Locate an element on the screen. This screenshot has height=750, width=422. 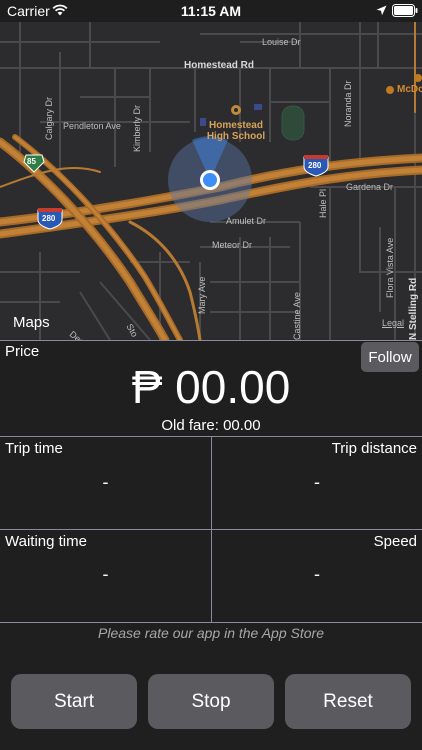
clock: 11:15 AM is located at coordinates (211, 11).